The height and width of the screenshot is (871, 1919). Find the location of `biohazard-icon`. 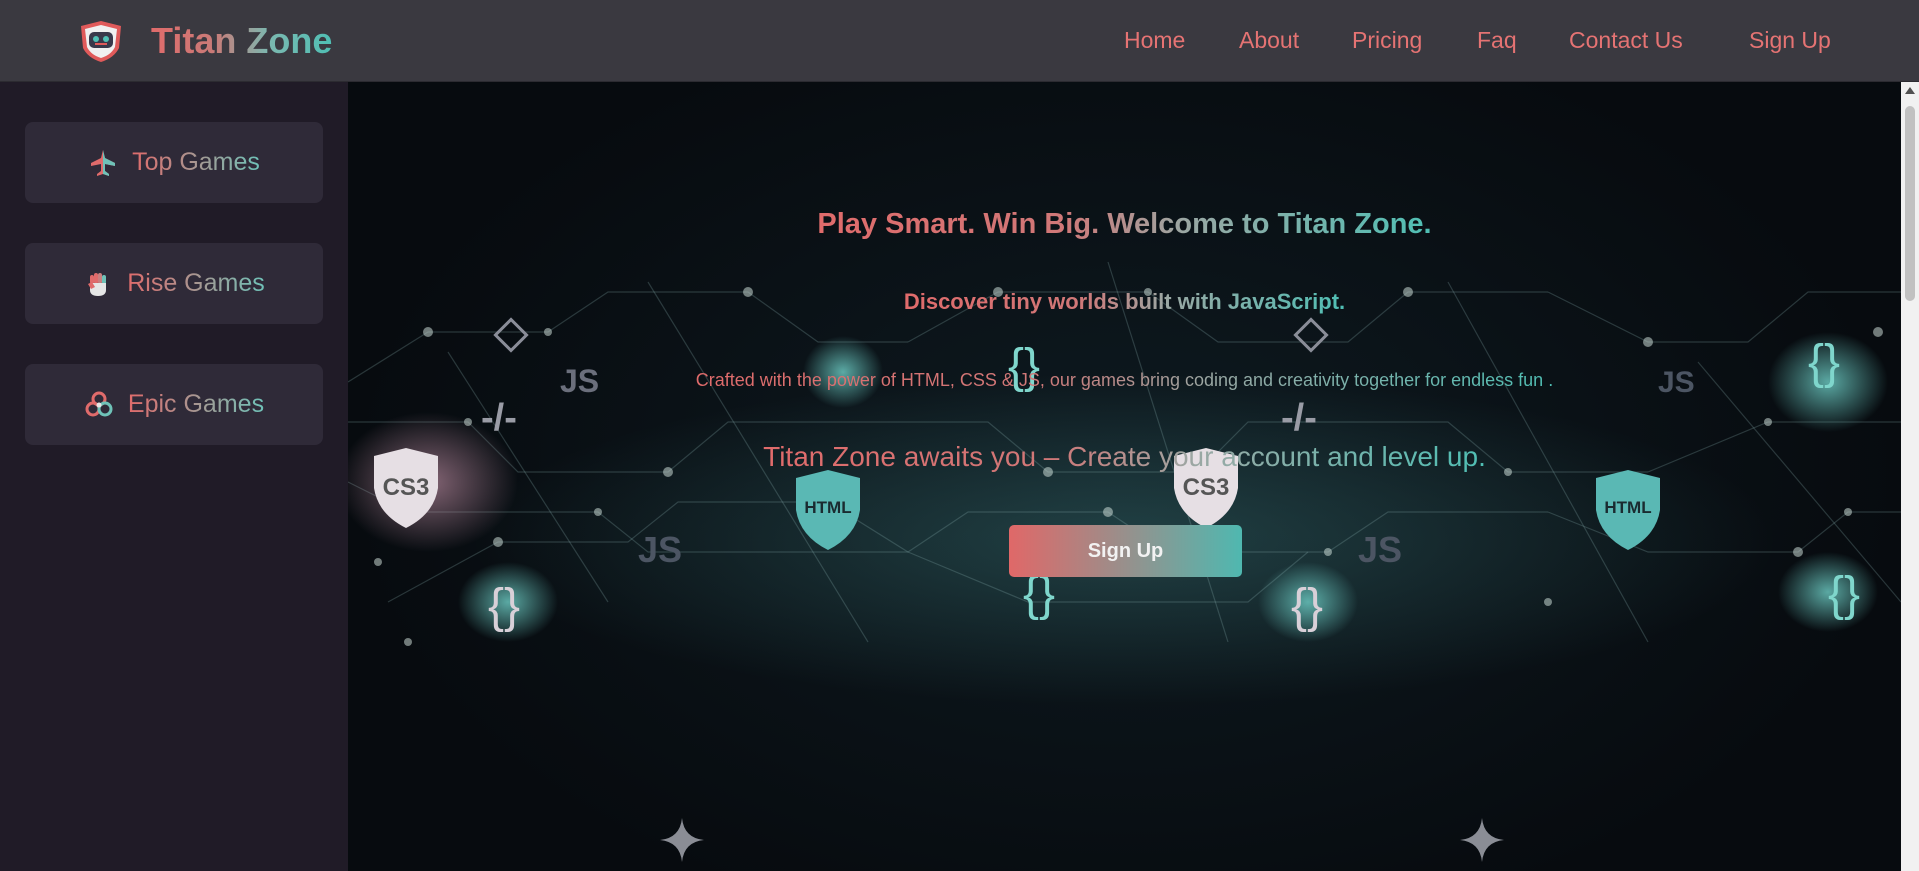

biohazard-icon is located at coordinates (99, 403).